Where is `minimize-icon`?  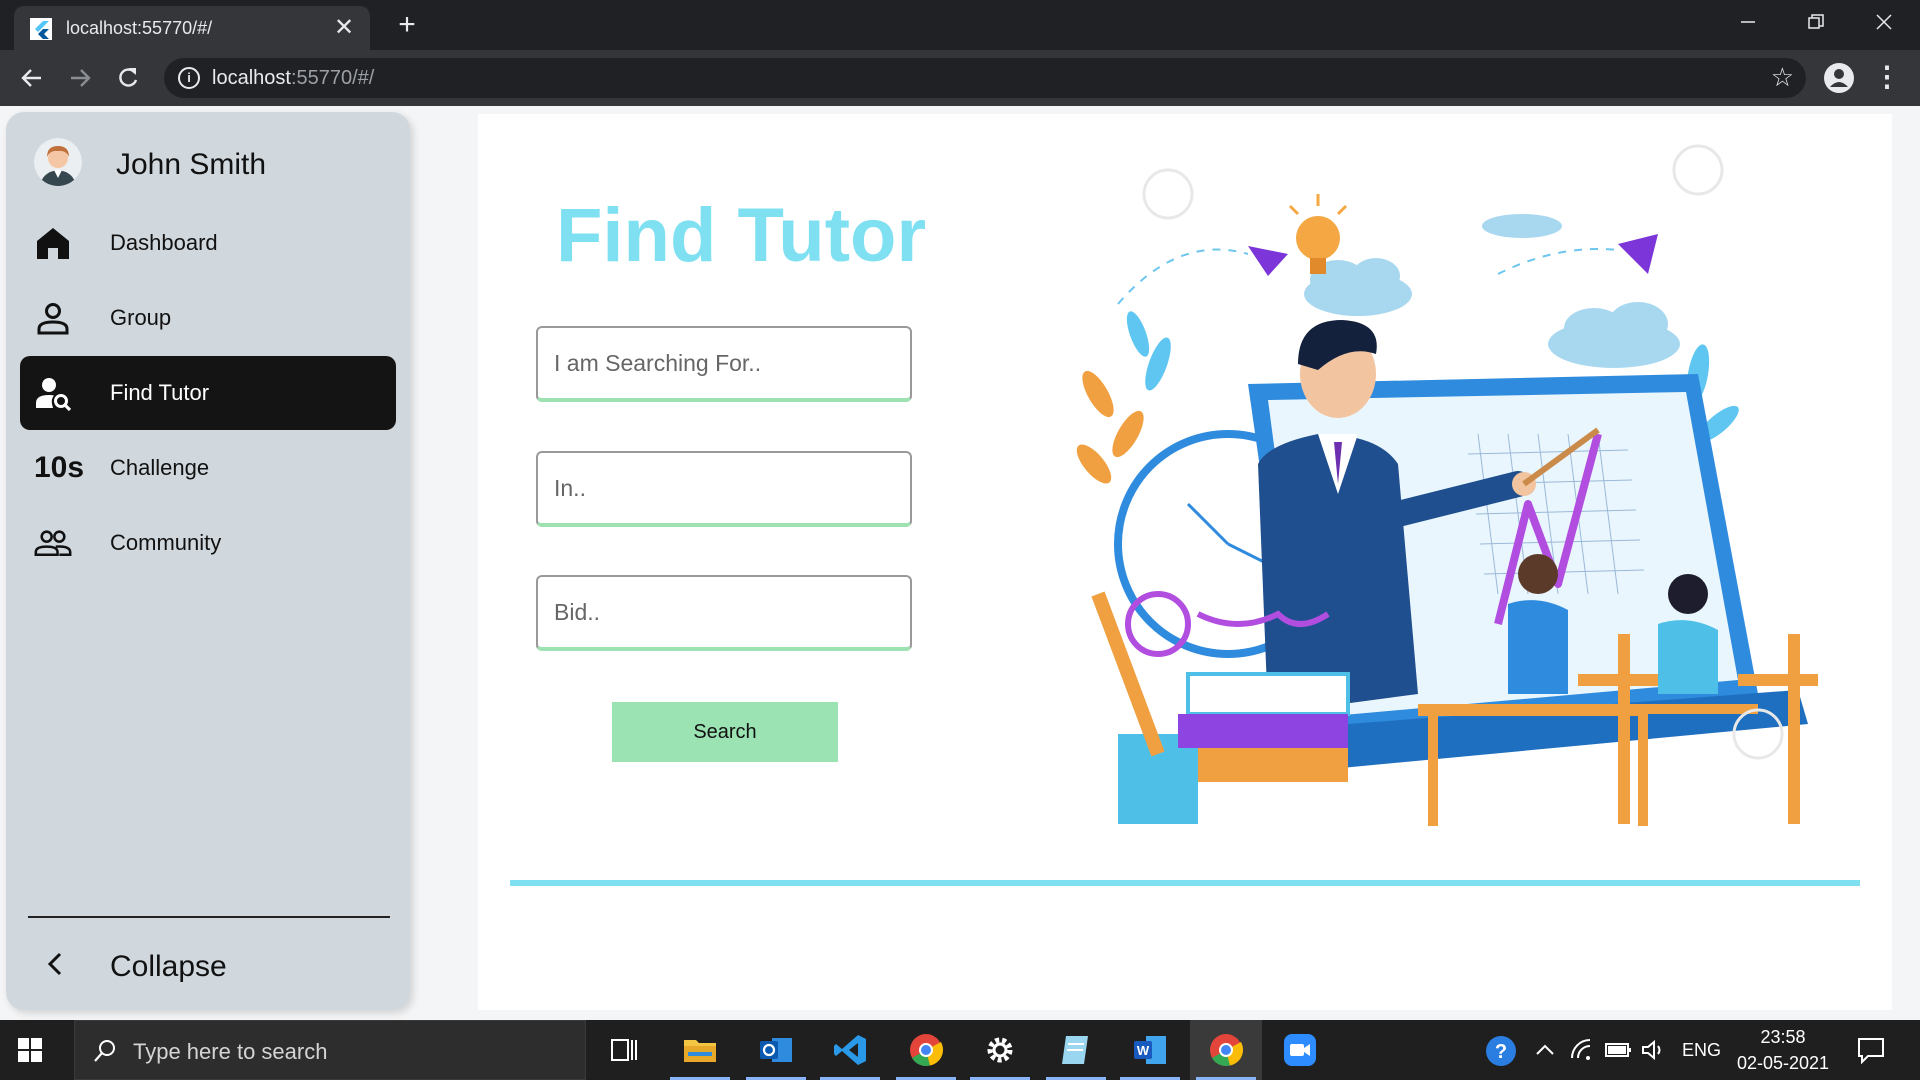
minimize-icon is located at coordinates (1748, 22).